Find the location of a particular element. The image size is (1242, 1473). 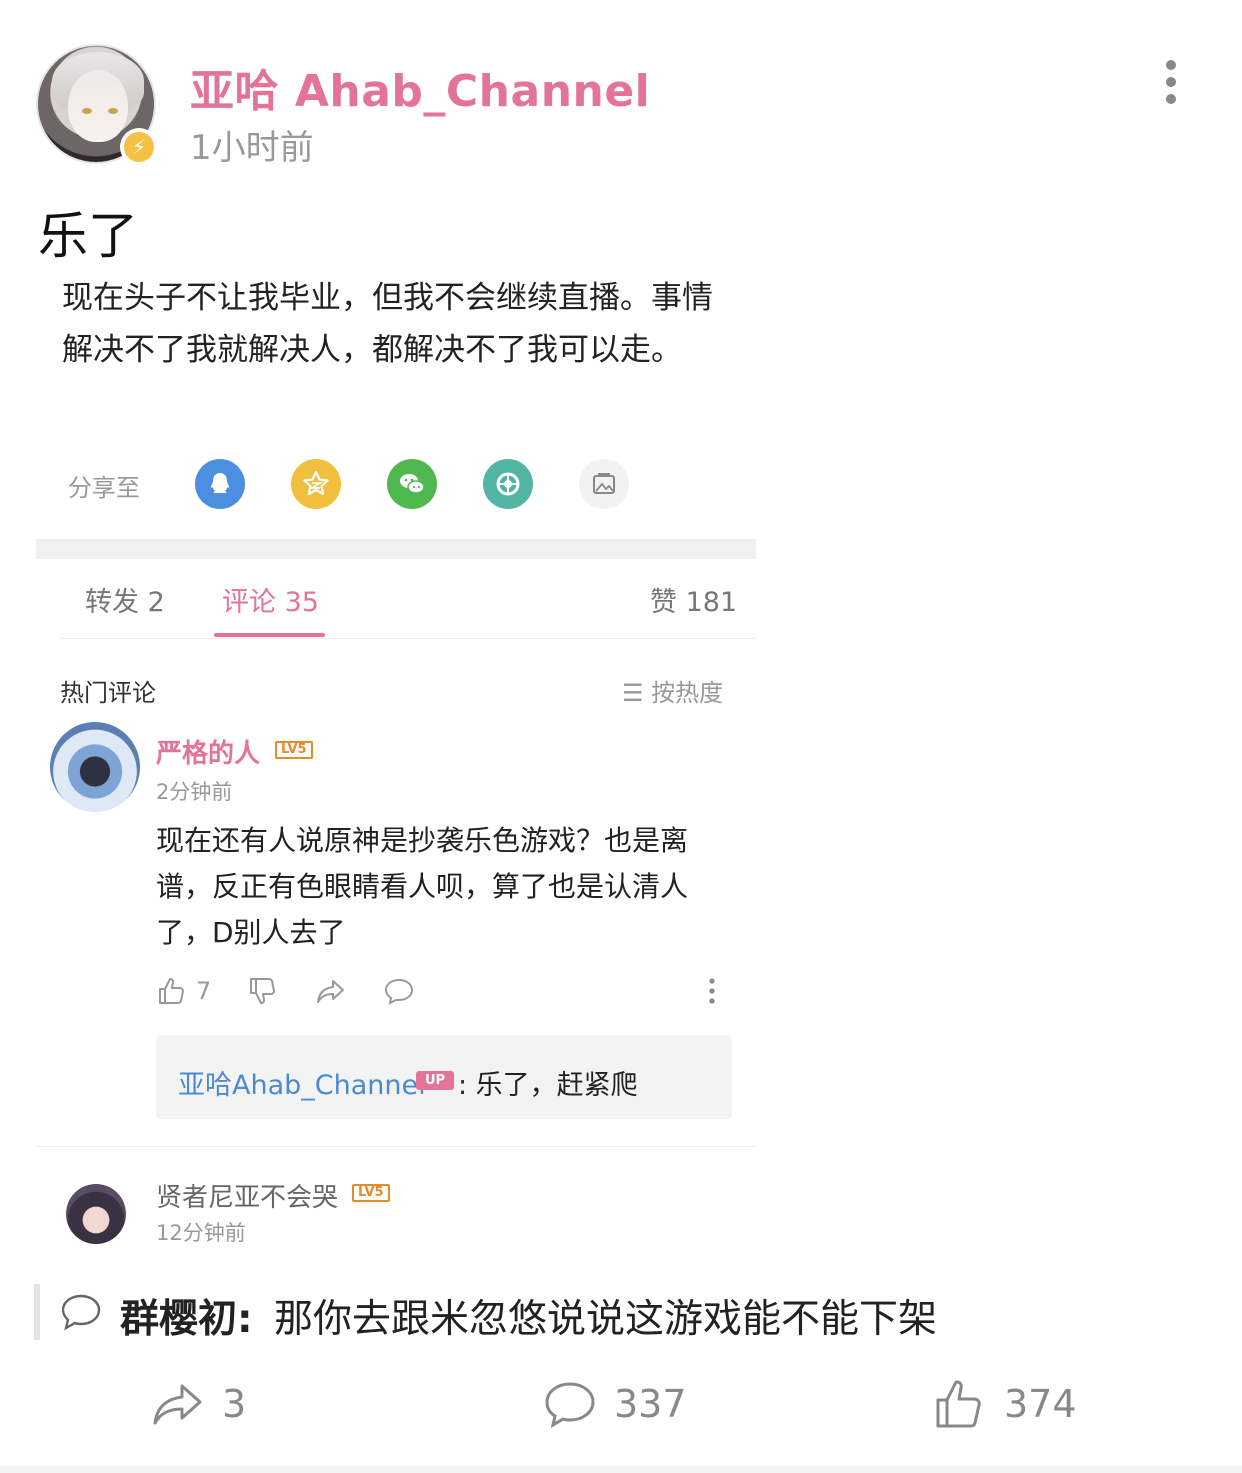

commenter-name-2: 贤者尼亚不会哭 is located at coordinates (247, 1195).